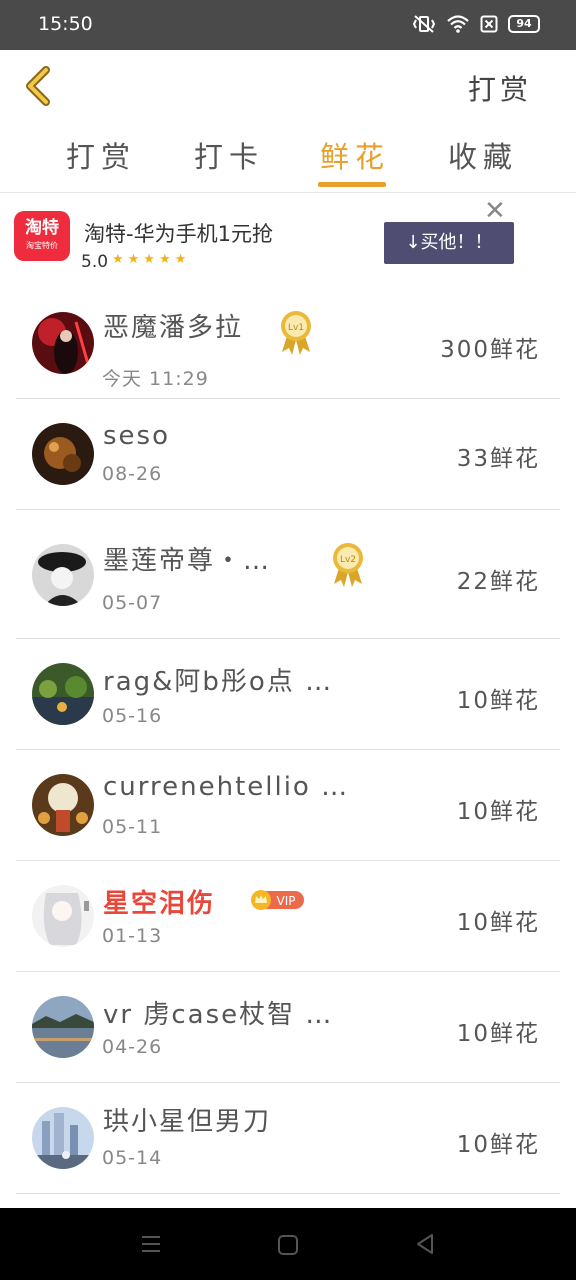 The height and width of the screenshot is (1280, 576). What do you see at coordinates (498, 582) in the screenshot?
I see `flower-amount: 22鲜花` at bounding box center [498, 582].